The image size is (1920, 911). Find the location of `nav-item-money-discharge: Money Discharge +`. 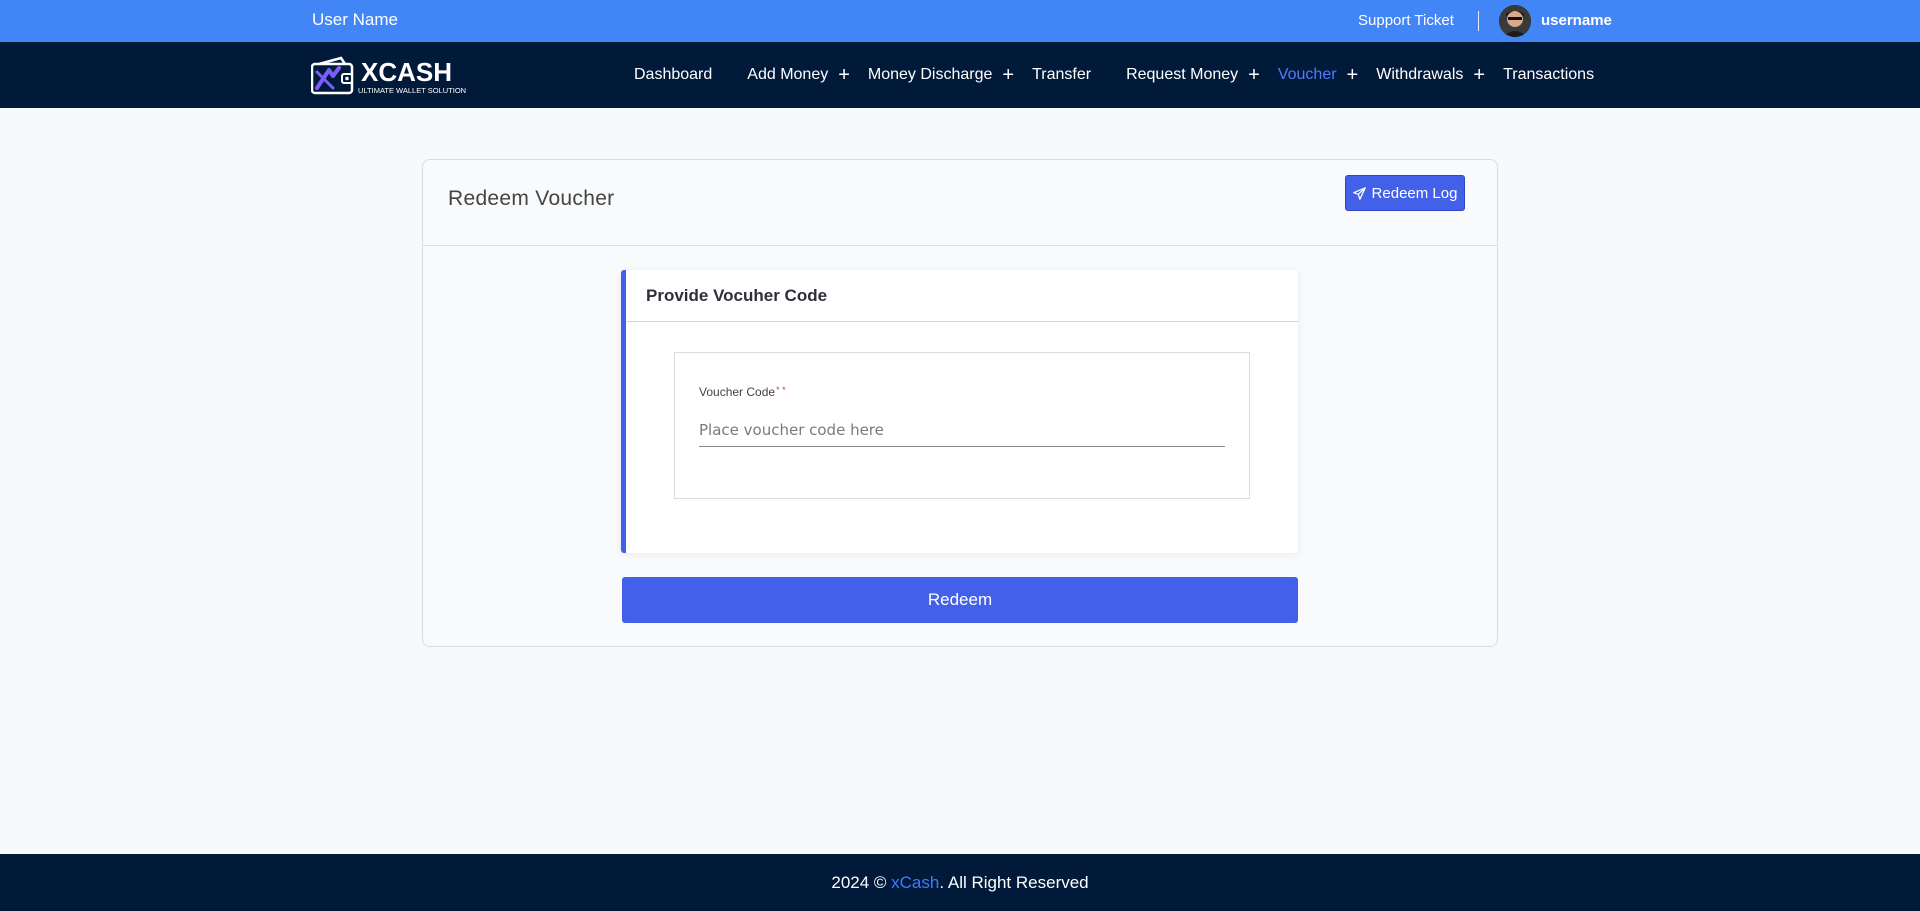

nav-item-money-discharge: Money Discharge + is located at coordinates (941, 75).